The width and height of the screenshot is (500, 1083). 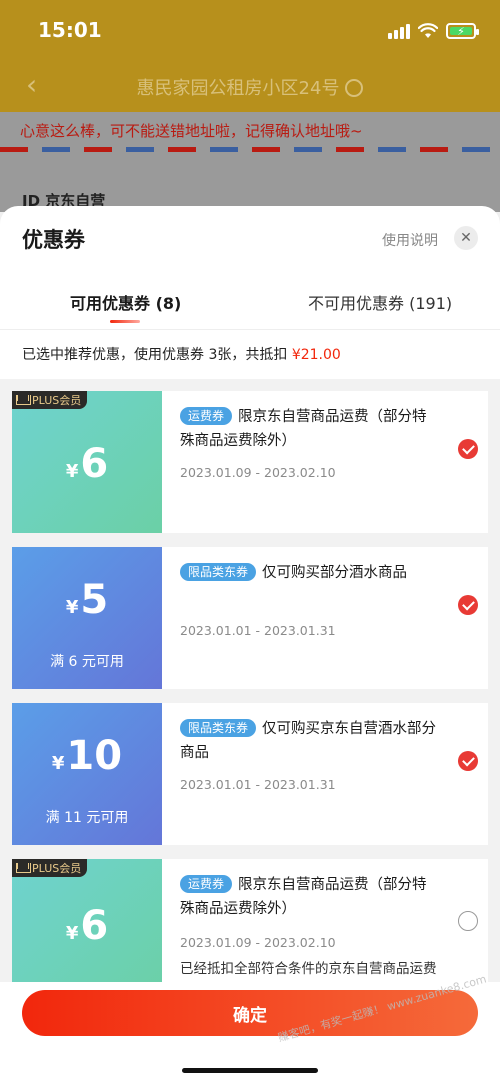 I want to click on address-notice-bar: 心意这么棒，可不能送错地址啦，记得确认地址哦~, so click(x=250, y=132).